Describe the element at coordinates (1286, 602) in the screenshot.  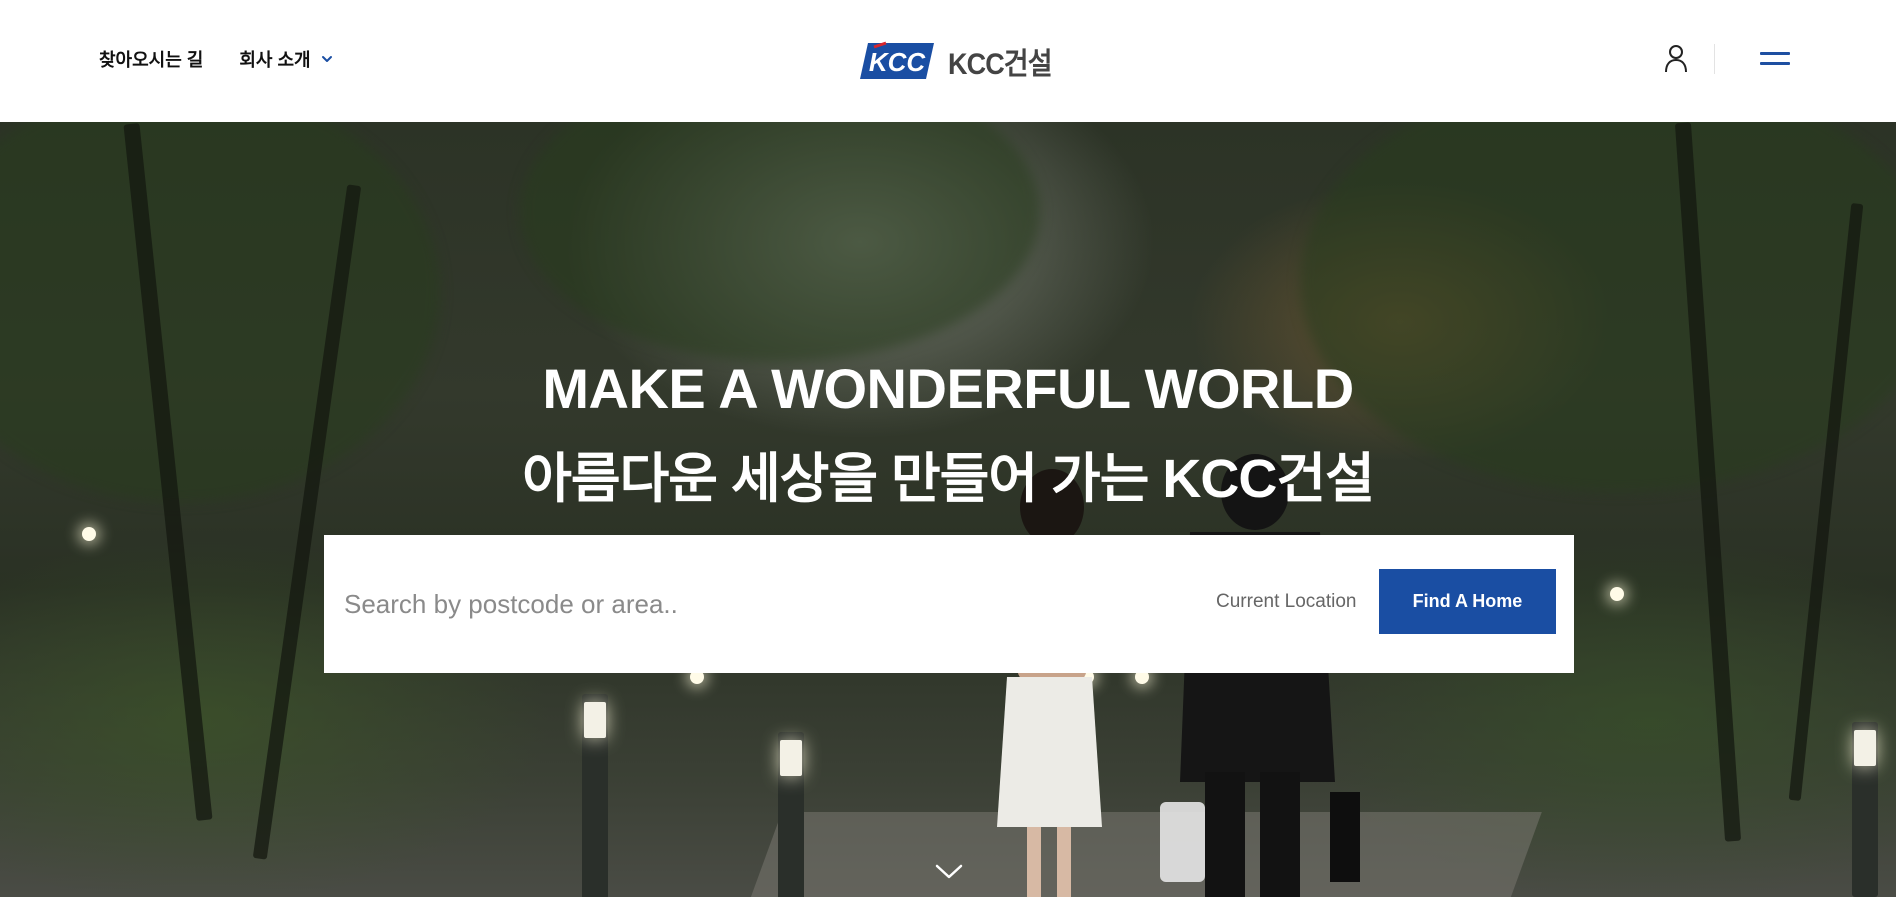
I see `current-location-link: Current Location` at that location.